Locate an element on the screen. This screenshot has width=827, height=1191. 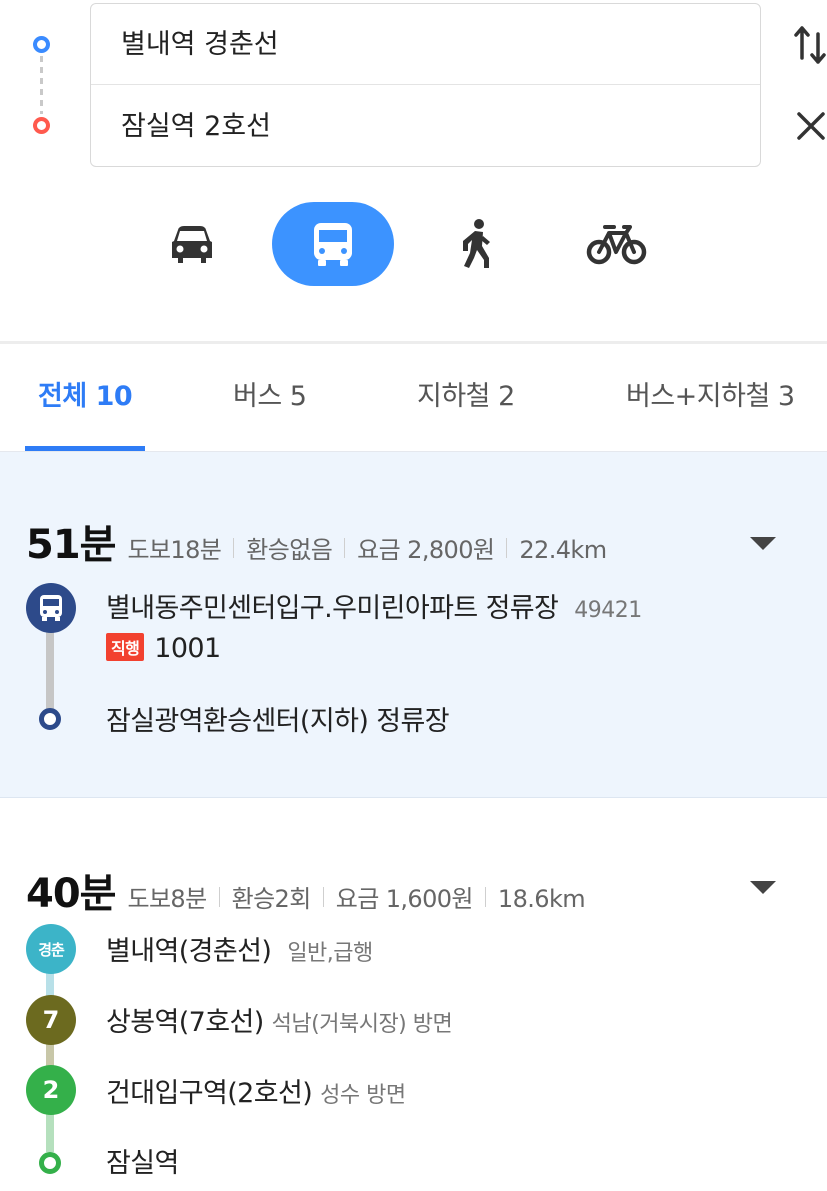
walk-time: 도보8분 is located at coordinates (167, 899).